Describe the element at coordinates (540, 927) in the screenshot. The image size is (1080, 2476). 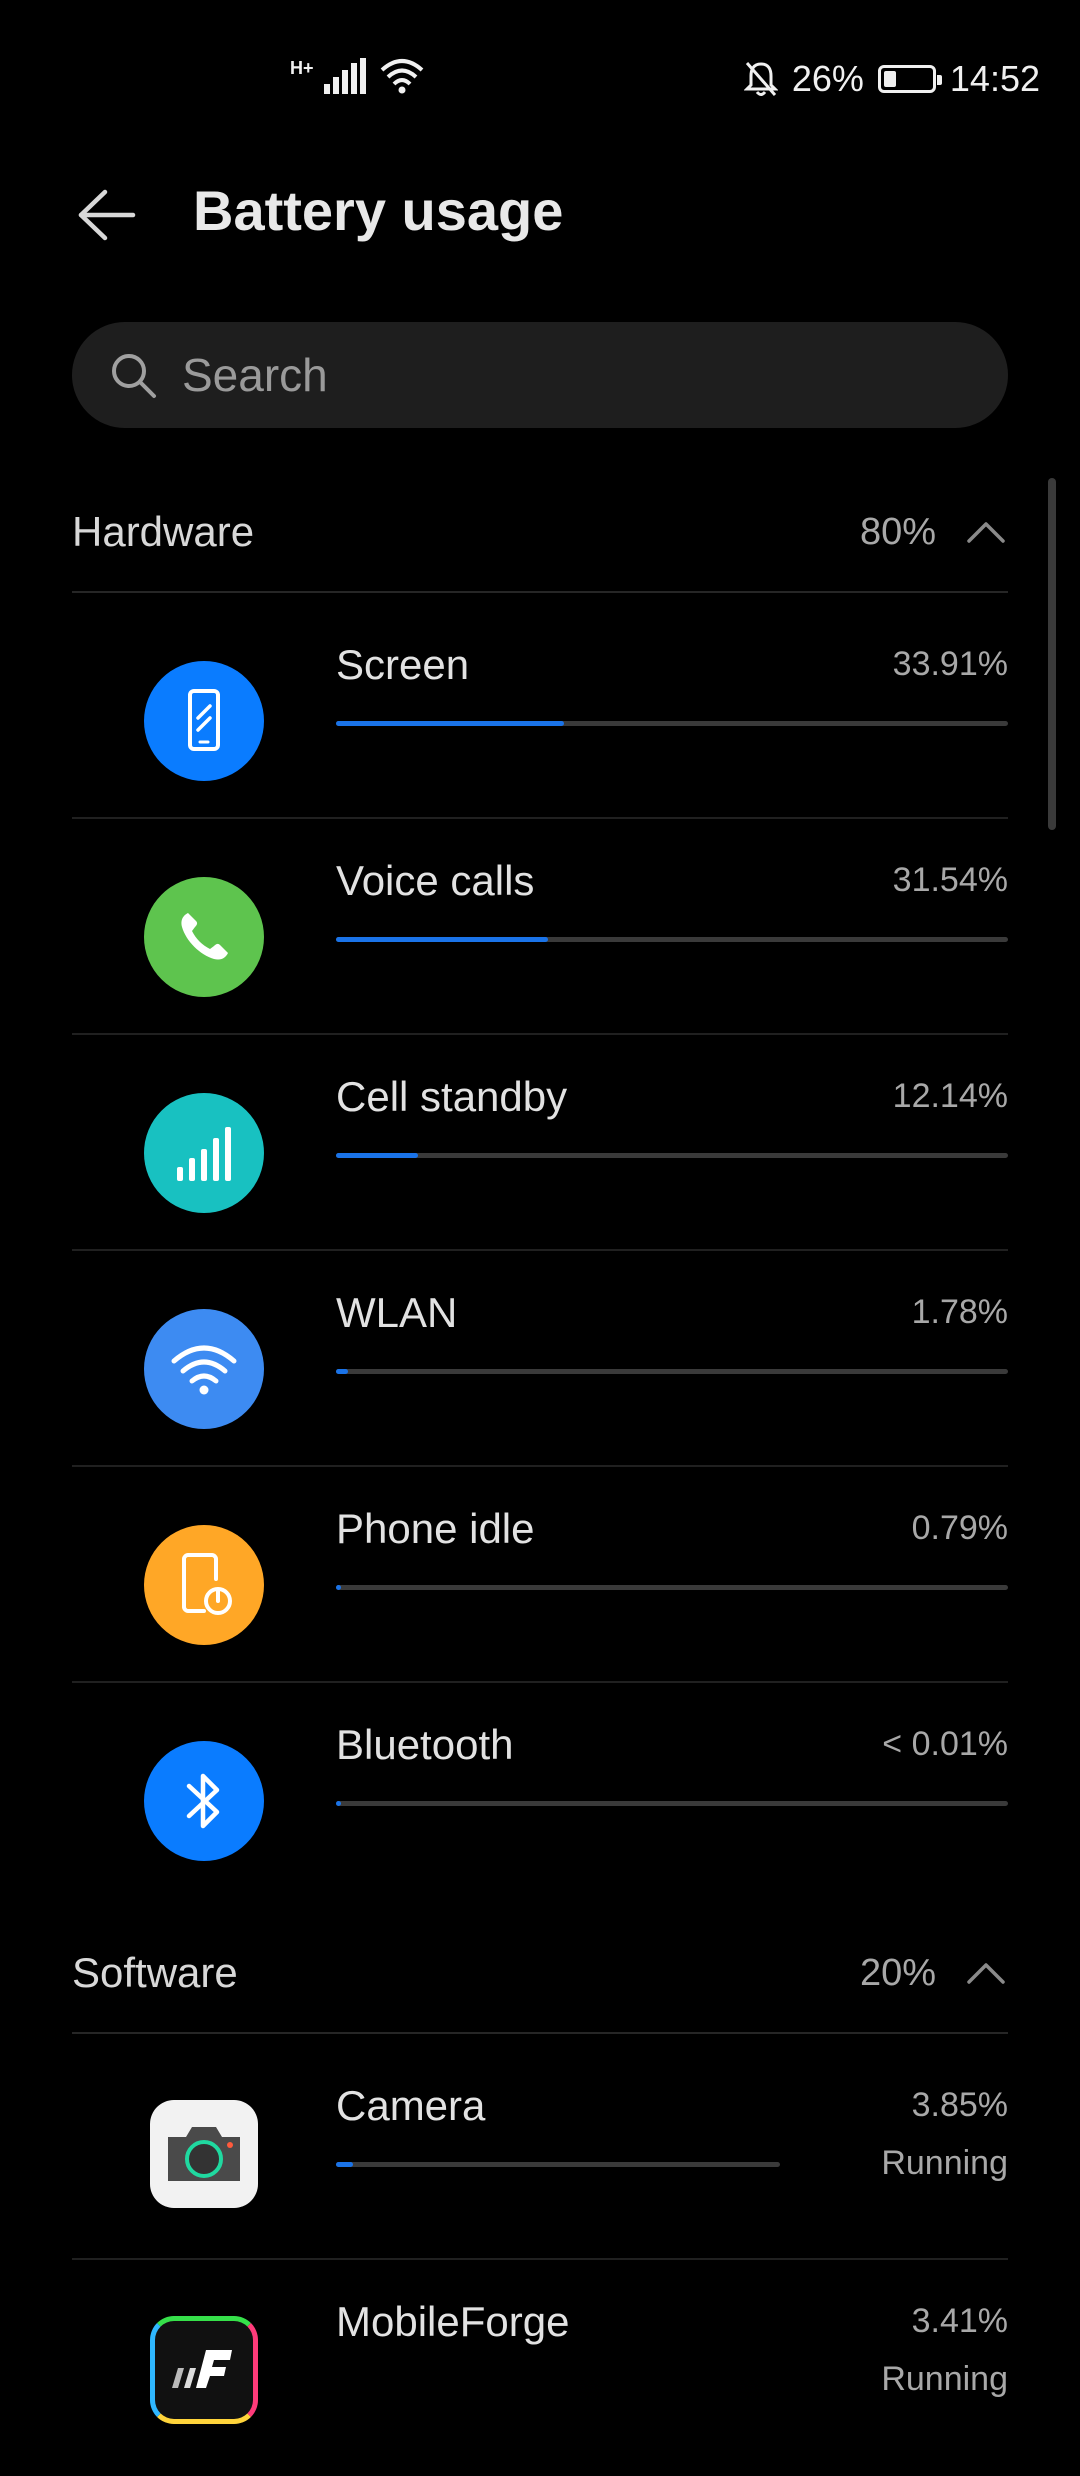
I see `usage-row-voice-calls: Voice calls 31.54%` at that location.